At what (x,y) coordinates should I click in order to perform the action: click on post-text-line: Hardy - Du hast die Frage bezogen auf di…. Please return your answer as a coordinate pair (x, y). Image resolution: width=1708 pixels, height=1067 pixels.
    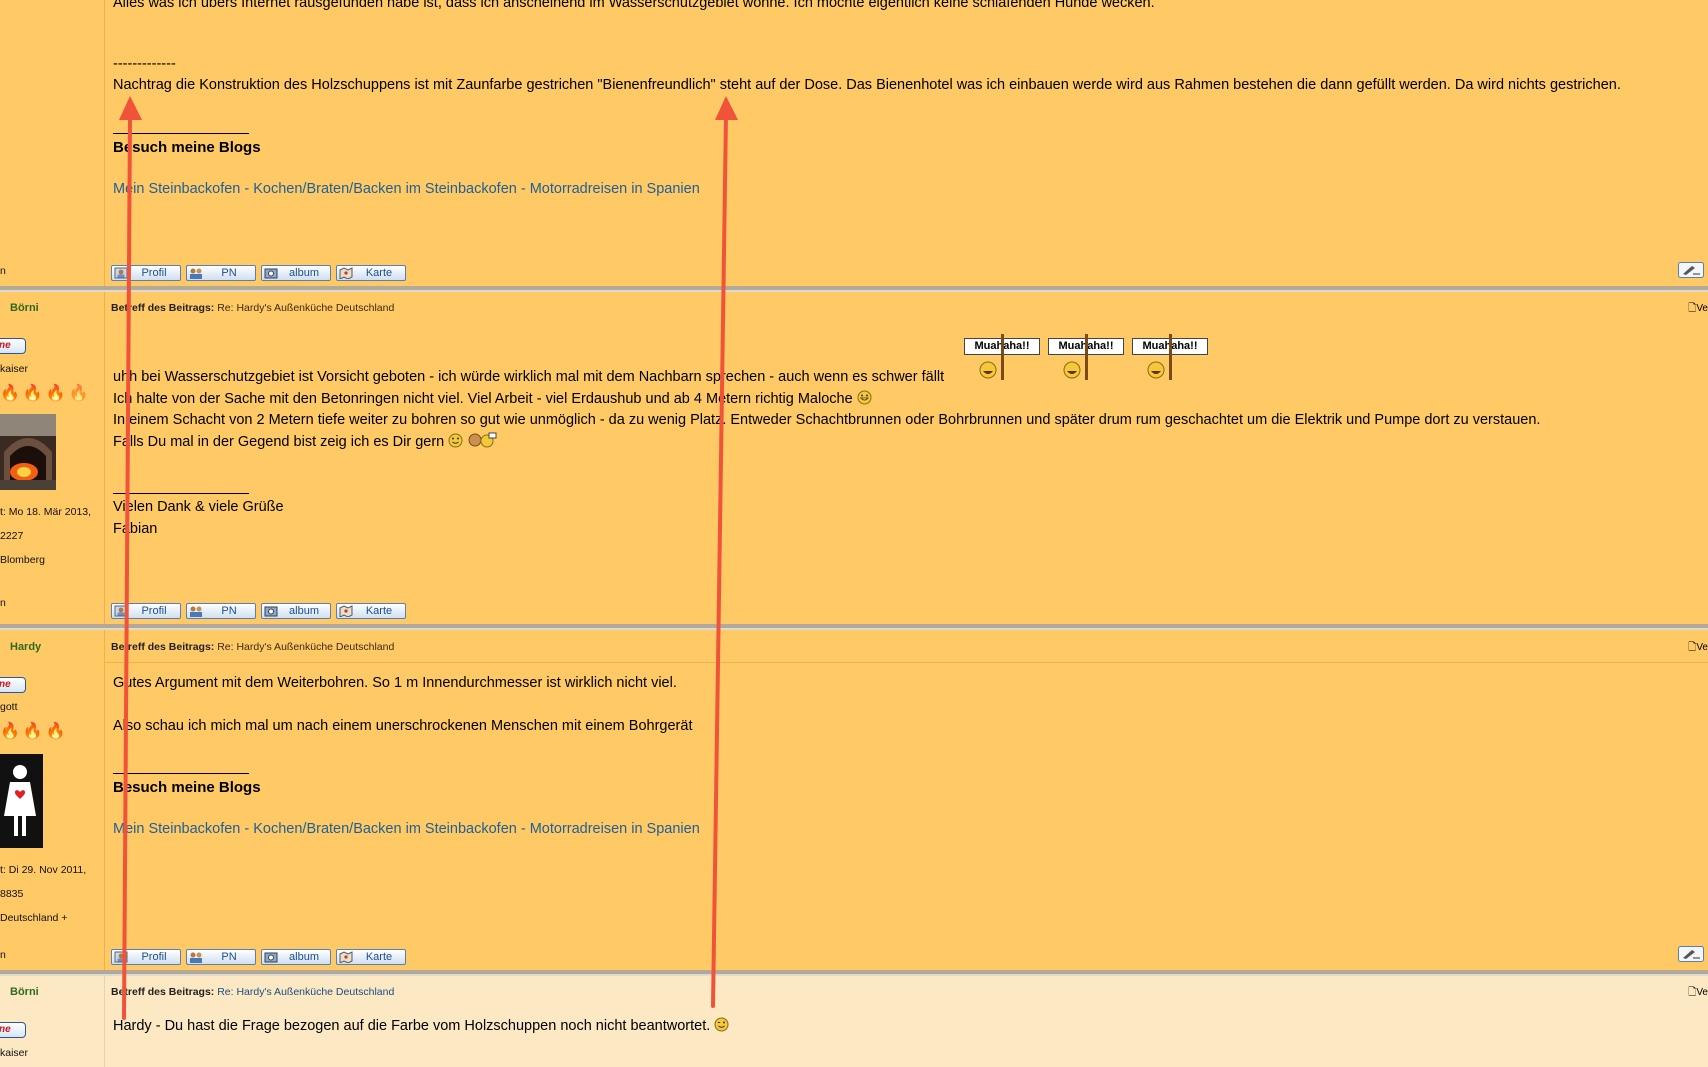
    Looking at the image, I should click on (421, 1027).